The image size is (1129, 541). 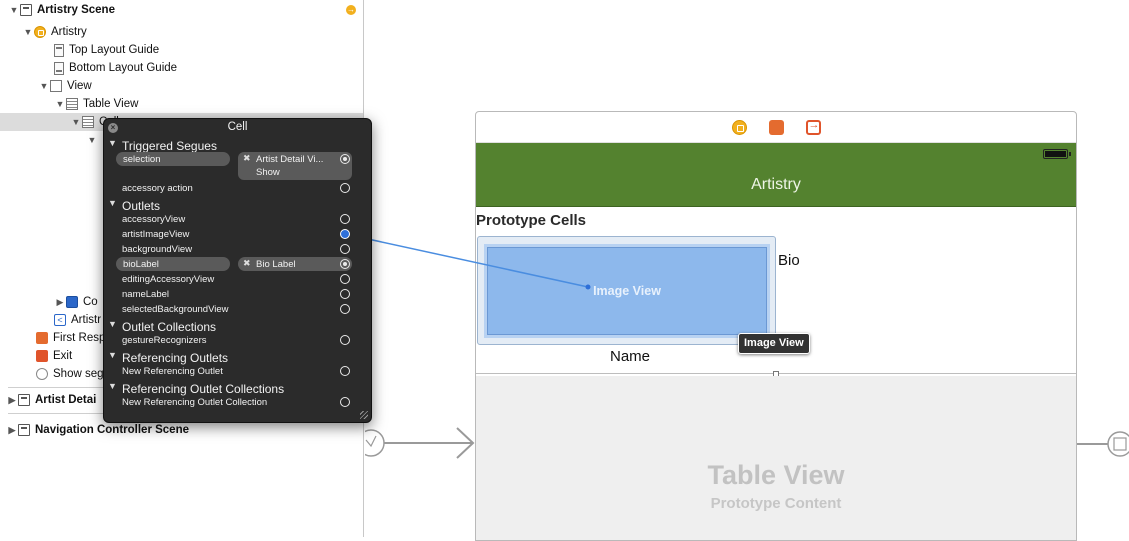 I want to click on outline-item-bottom-layout-guide: Bottom Layout Guide, so click(x=109, y=68).